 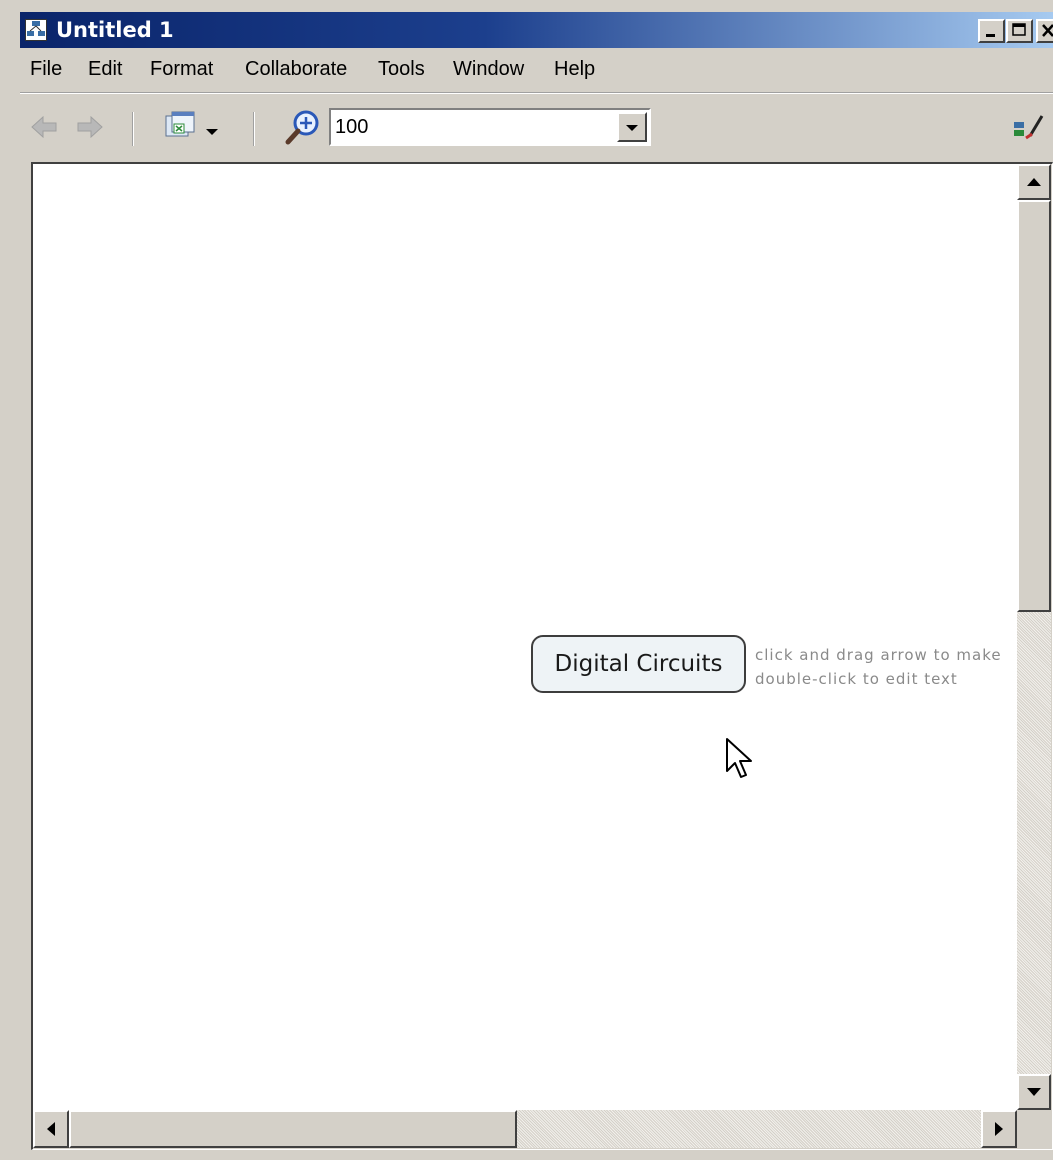 I want to click on zoom-combobox: 100, so click(x=490, y=127).